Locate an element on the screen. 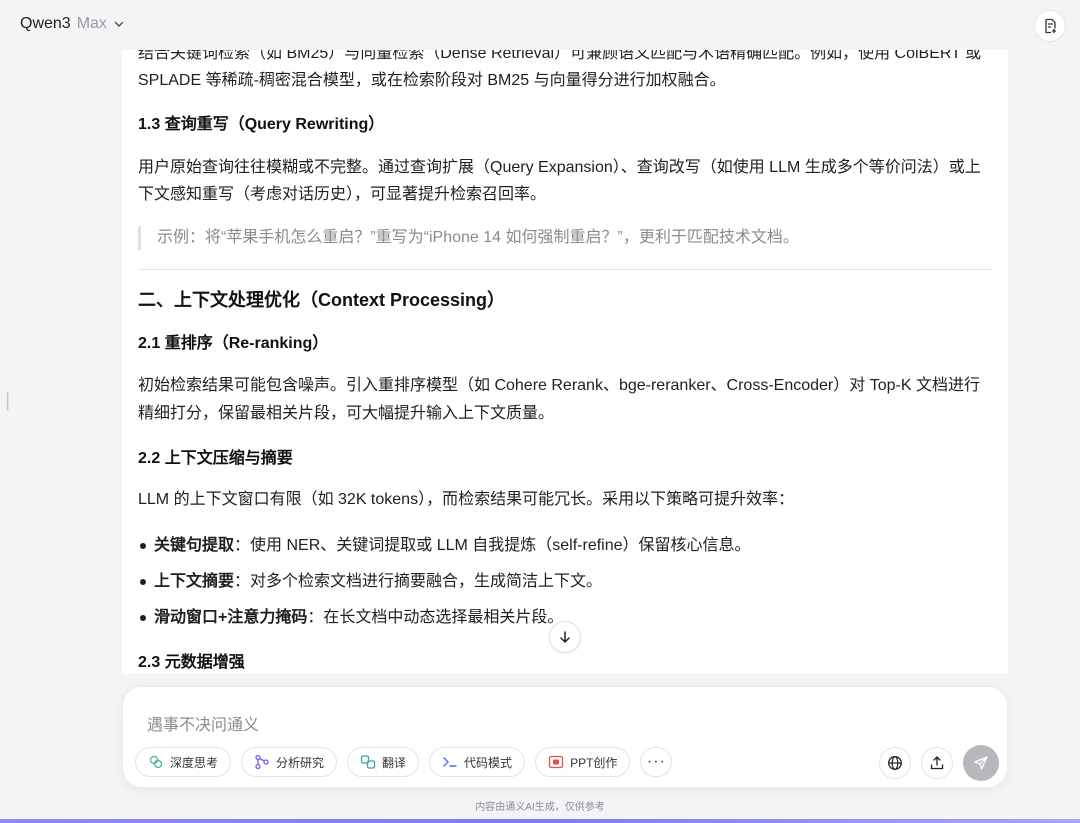  chip-label: PPT创作 is located at coordinates (594, 762).